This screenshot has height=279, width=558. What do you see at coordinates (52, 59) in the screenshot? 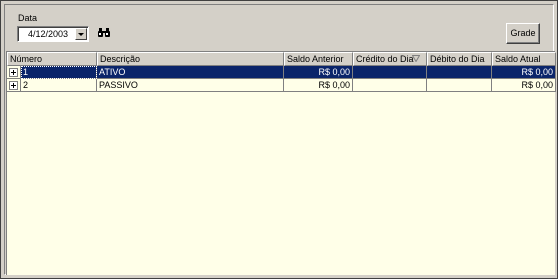
I see `column-header-numero: Número` at bounding box center [52, 59].